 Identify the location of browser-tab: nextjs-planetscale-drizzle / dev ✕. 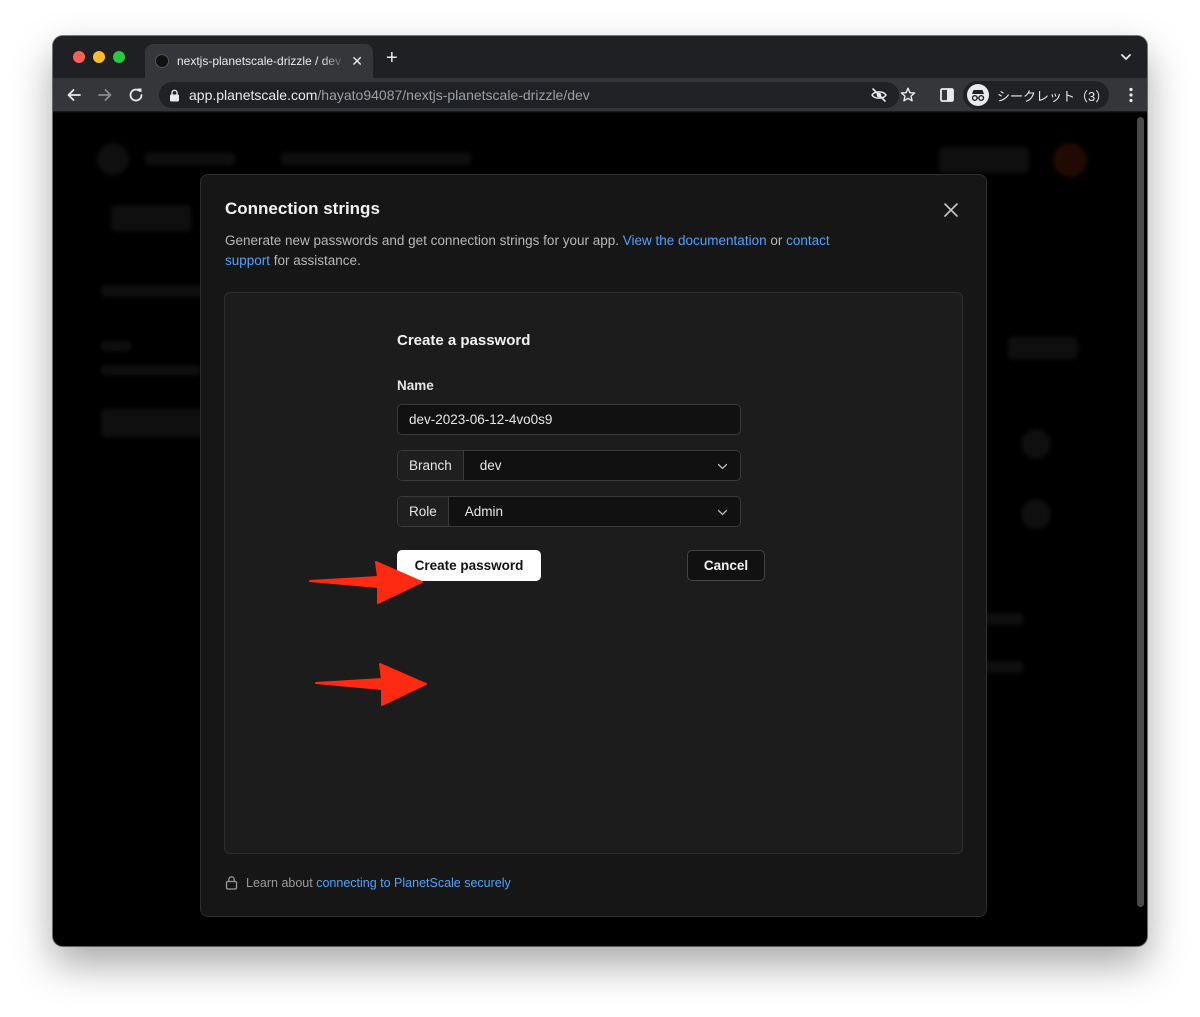
(259, 61).